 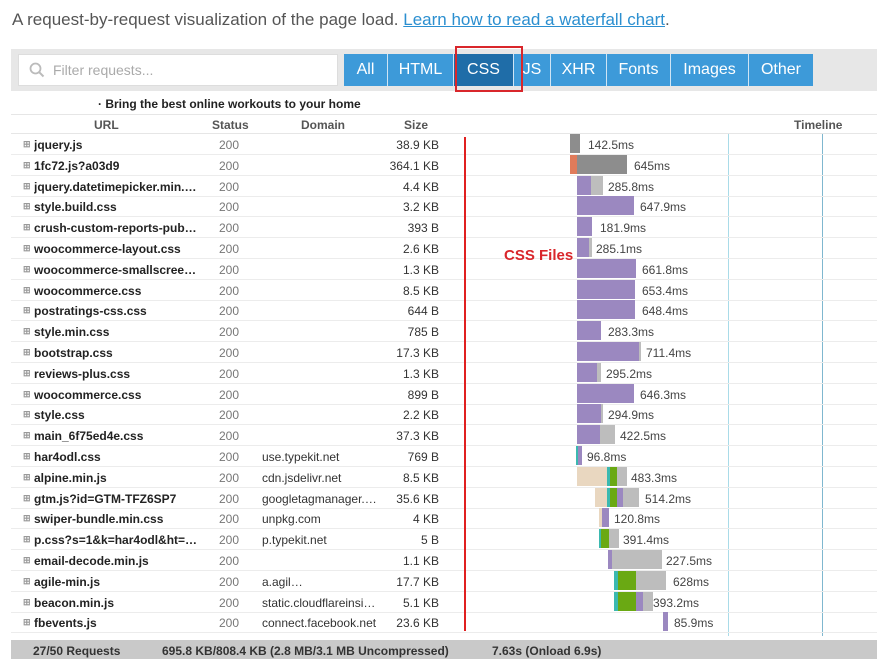 I want to click on size-column-header: Size, so click(x=416, y=125).